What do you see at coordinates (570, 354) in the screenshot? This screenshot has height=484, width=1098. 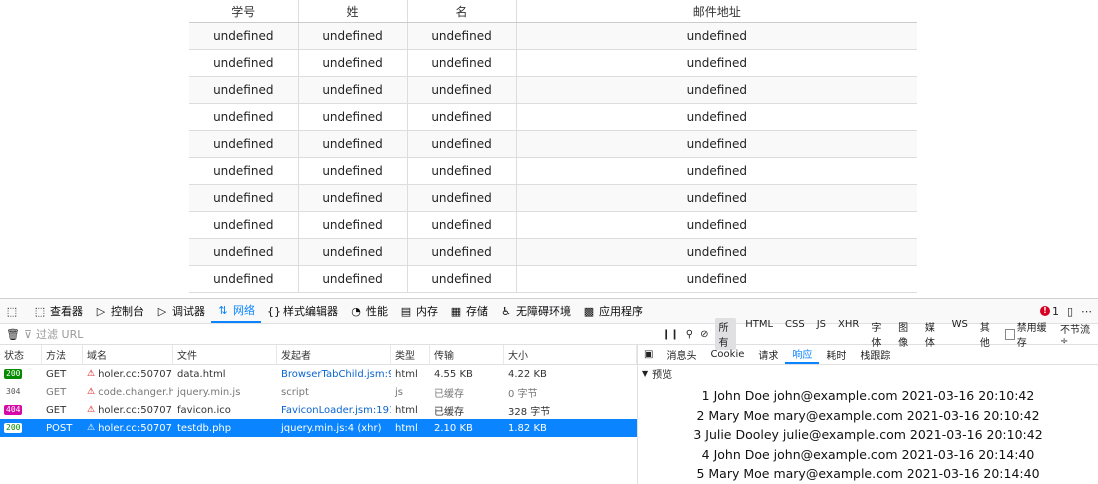 I see `column-header: 大小` at bounding box center [570, 354].